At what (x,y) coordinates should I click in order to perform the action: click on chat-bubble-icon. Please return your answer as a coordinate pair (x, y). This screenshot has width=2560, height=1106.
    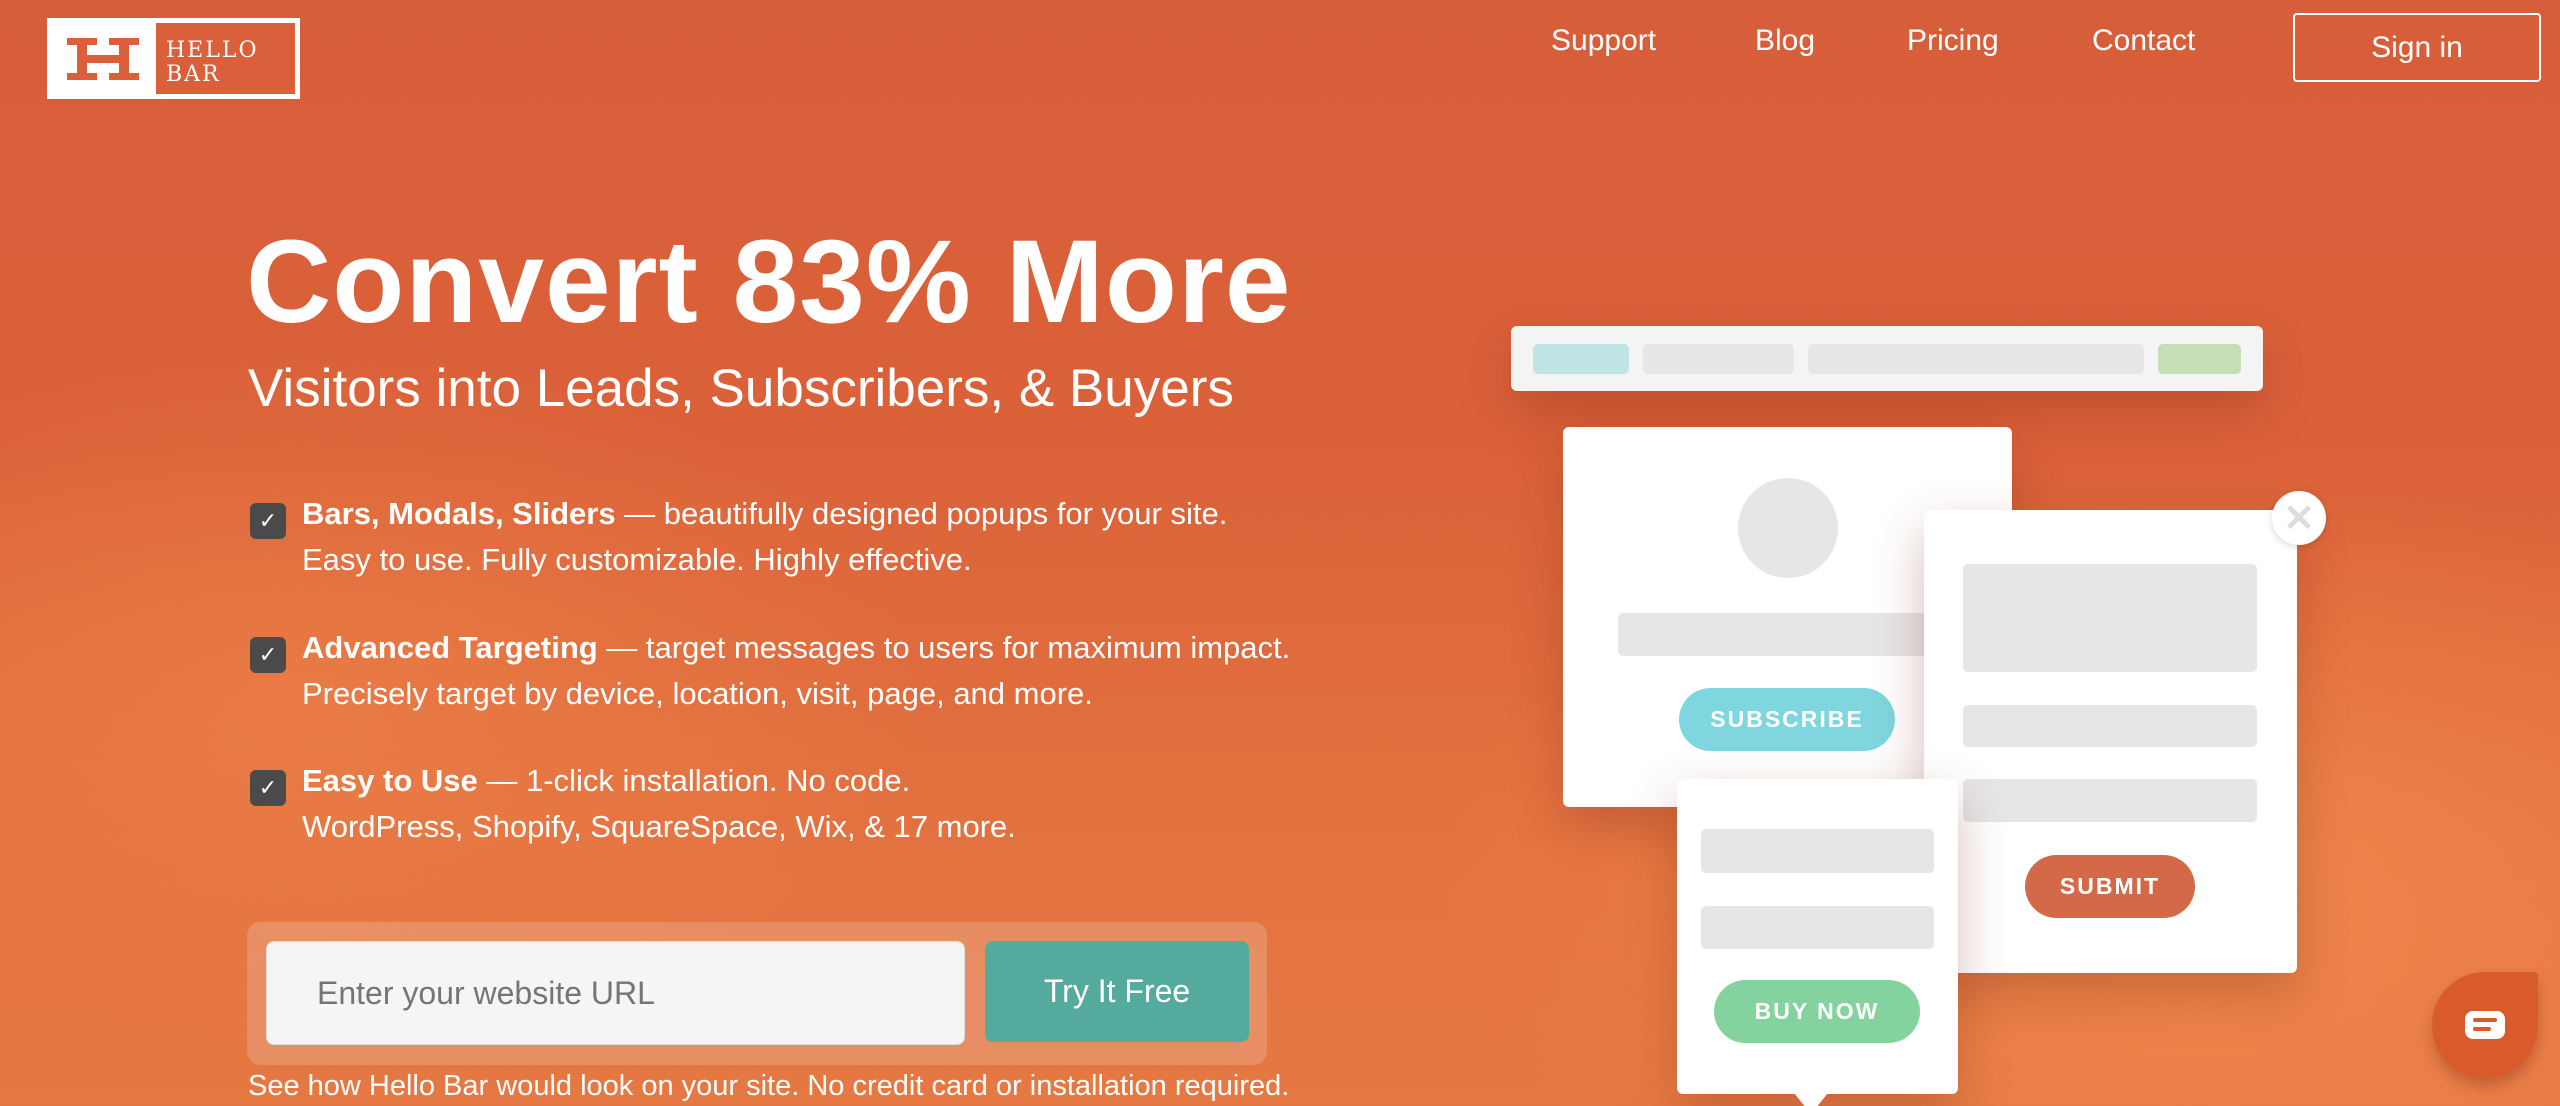
    Looking at the image, I should click on (2485, 1025).